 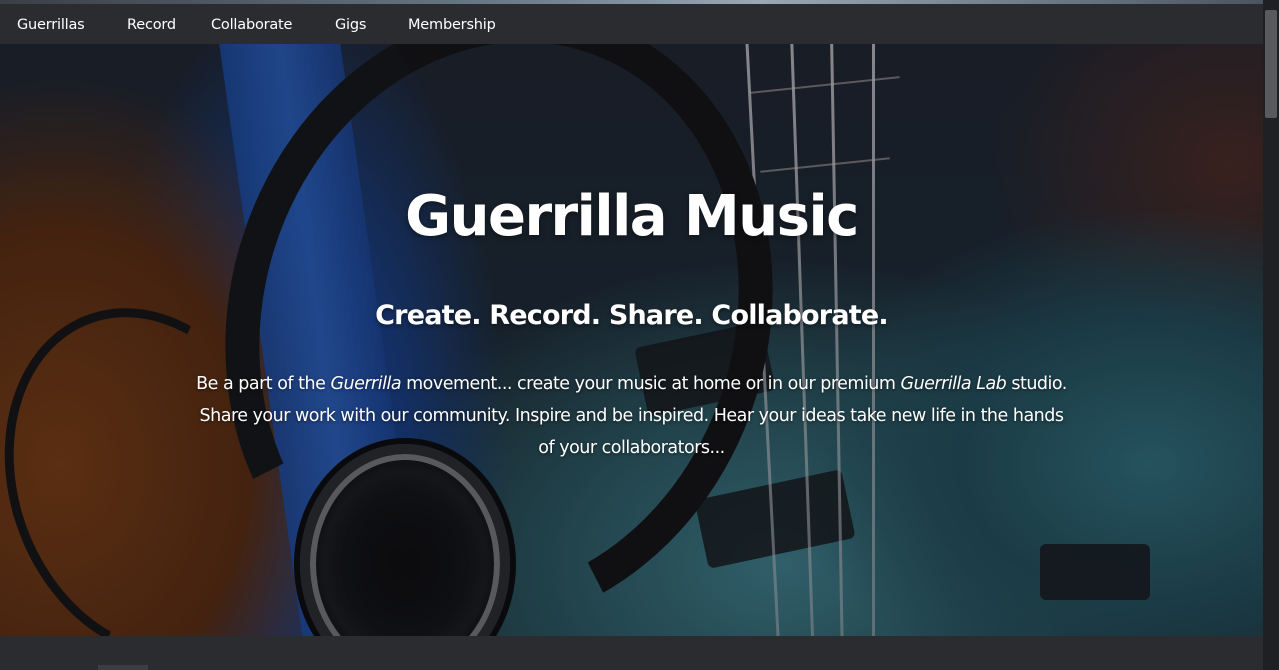 What do you see at coordinates (953, 384) in the screenshot?
I see `hero-text-emphasis: Guerrilla Lab` at bounding box center [953, 384].